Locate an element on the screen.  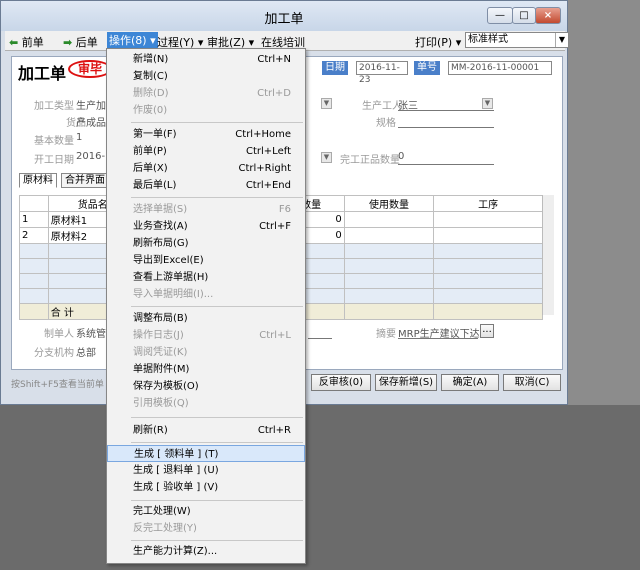
menu-item-label: 查看上游单据(H) is located at coordinates (171, 277).